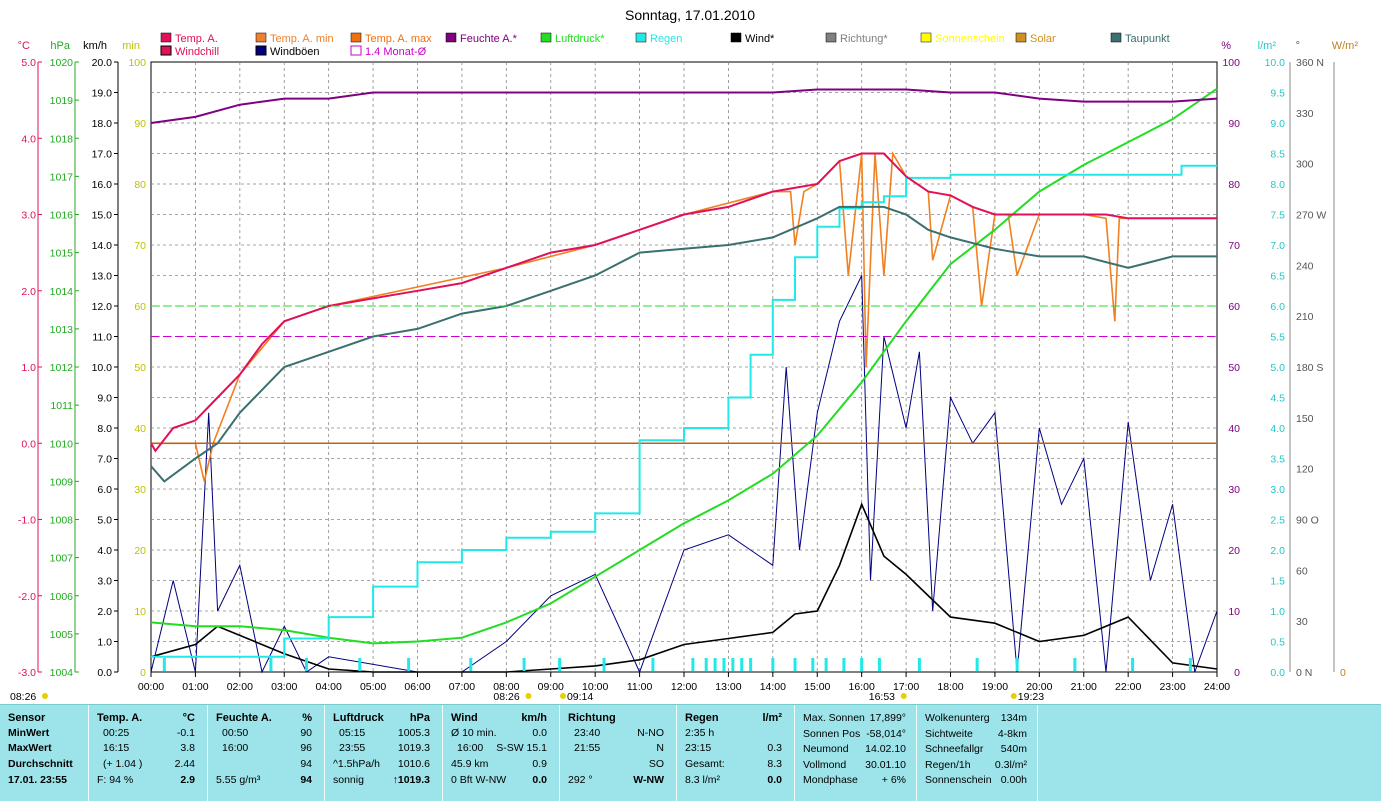 Image resolution: width=1381 pixels, height=801 pixels. Describe the element at coordinates (1234, 368) in the screenshot. I see `tick-label-pct: 50` at that location.